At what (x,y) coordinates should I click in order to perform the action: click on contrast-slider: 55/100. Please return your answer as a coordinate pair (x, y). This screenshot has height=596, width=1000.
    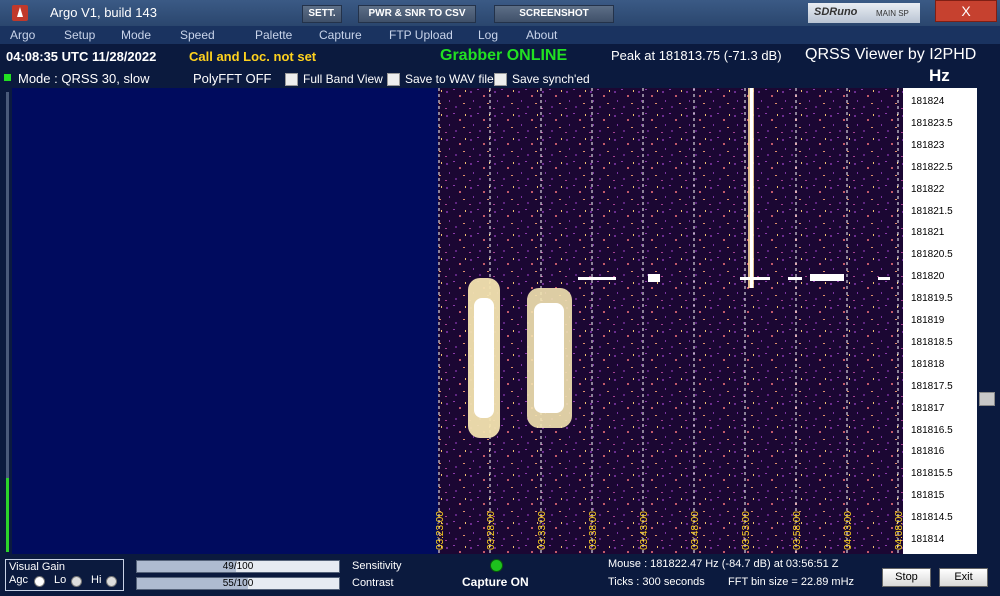
    Looking at the image, I should click on (238, 583).